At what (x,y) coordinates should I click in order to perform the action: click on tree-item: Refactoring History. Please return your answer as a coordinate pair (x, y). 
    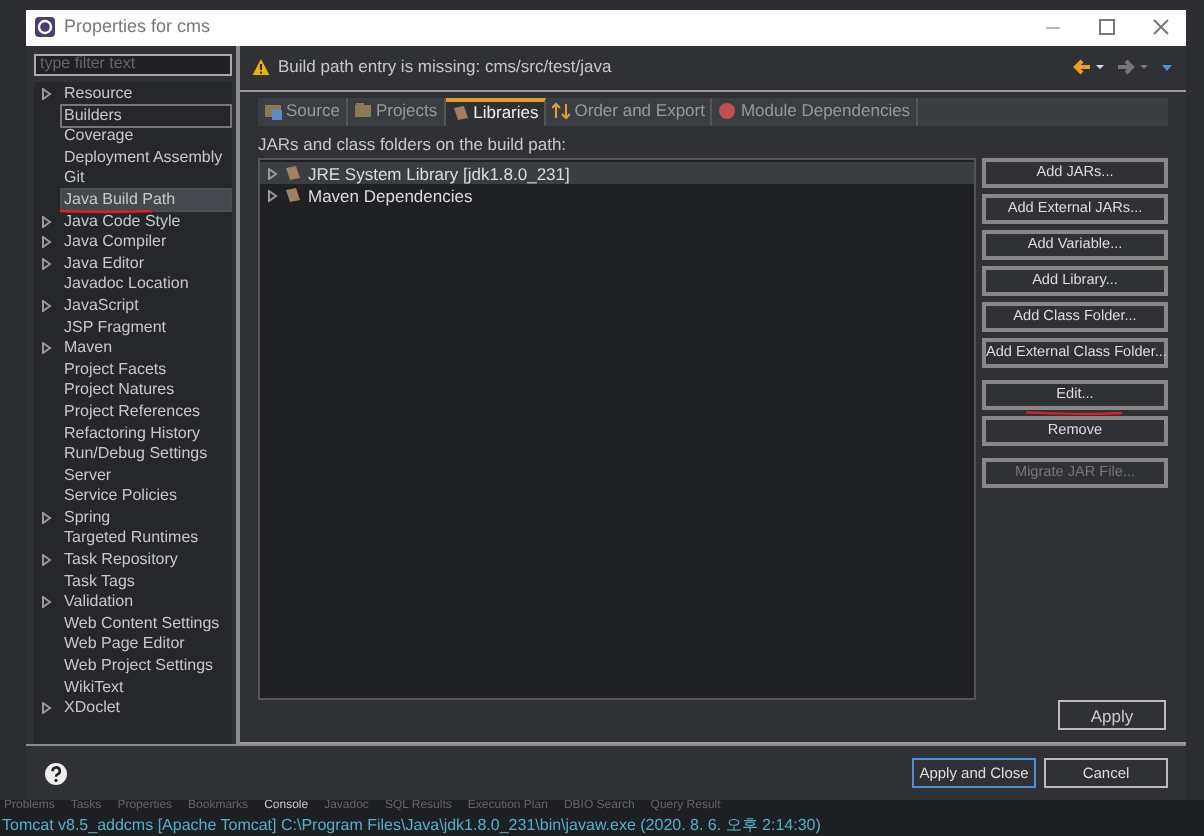
    Looking at the image, I should click on (146, 433).